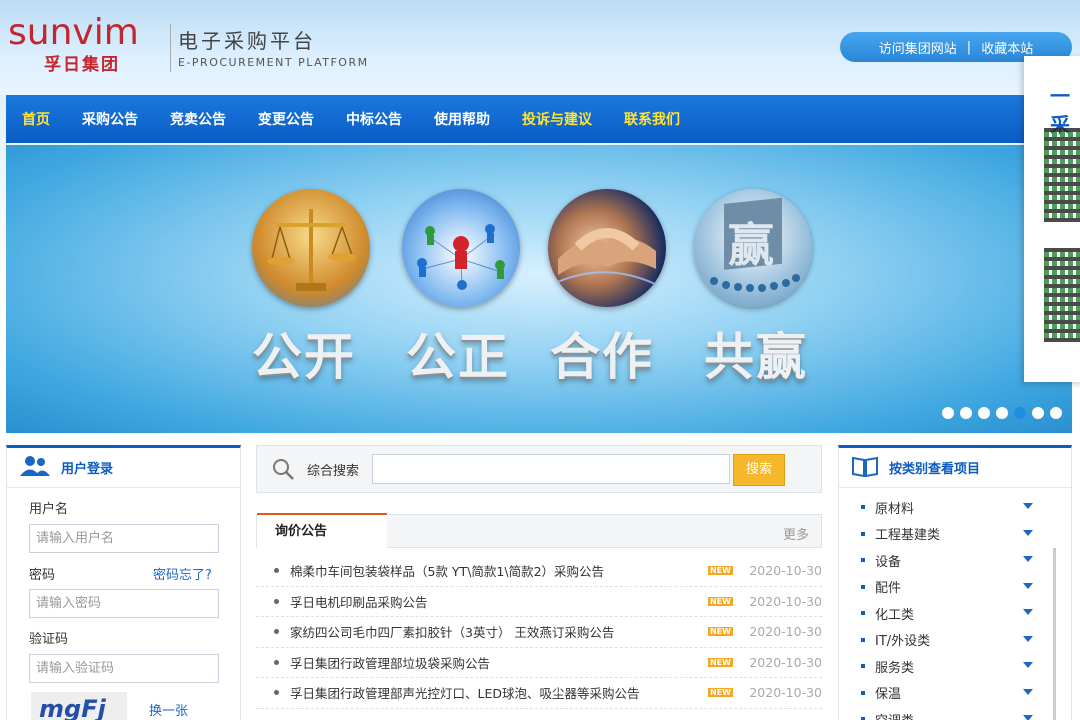 The image size is (1080, 720). What do you see at coordinates (539, 663) in the screenshot?
I see `list-item: 孚日集团行政管理部垃圾袋采购公告 NEW 2020-10-30` at bounding box center [539, 663].